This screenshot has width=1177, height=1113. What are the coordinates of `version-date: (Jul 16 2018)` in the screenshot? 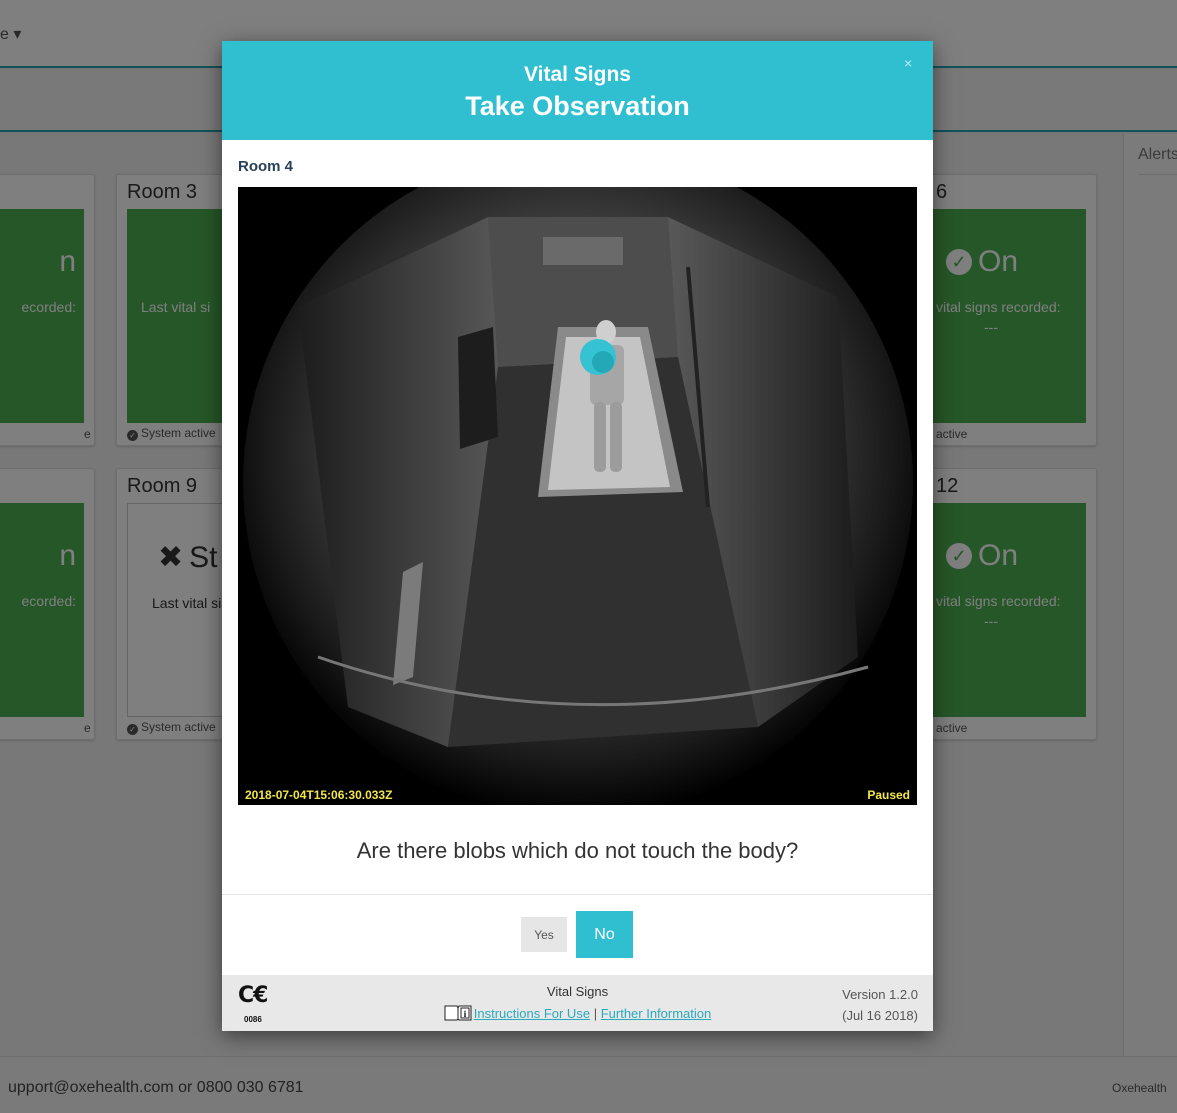 It's located at (880, 1015).